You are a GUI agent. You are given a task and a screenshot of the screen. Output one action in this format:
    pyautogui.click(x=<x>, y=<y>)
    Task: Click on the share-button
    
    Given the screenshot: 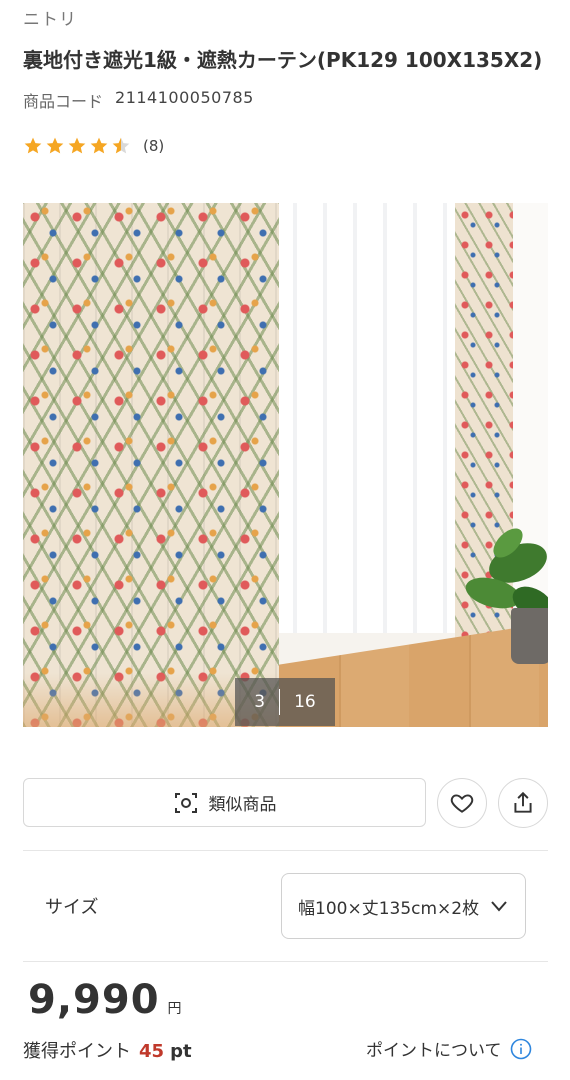 What is the action you would take?
    pyautogui.click(x=523, y=803)
    